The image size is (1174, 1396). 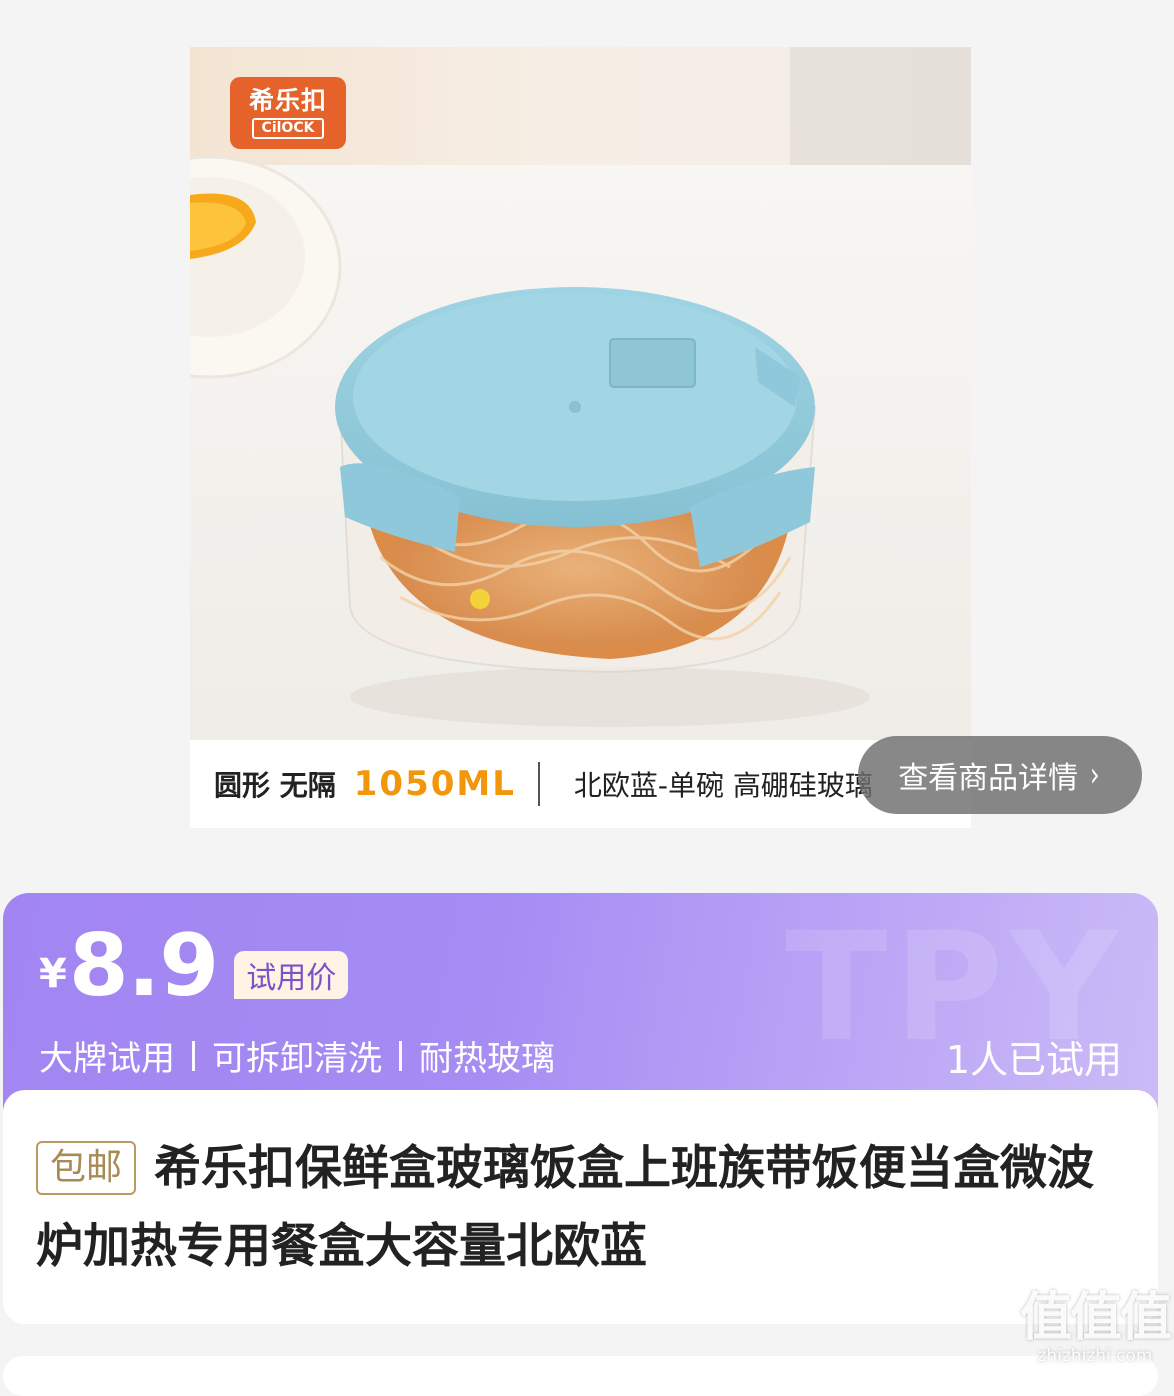 What do you see at coordinates (1033, 1060) in the screenshot?
I see `trial-count: 1人已试用` at bounding box center [1033, 1060].